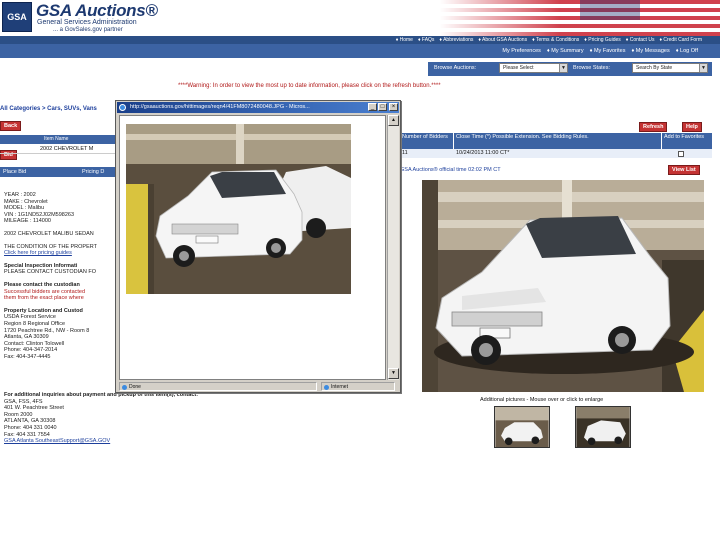  What do you see at coordinates (27, 434) in the screenshot?
I see `contact-line: Fax: 404 331 7554` at bounding box center [27, 434].